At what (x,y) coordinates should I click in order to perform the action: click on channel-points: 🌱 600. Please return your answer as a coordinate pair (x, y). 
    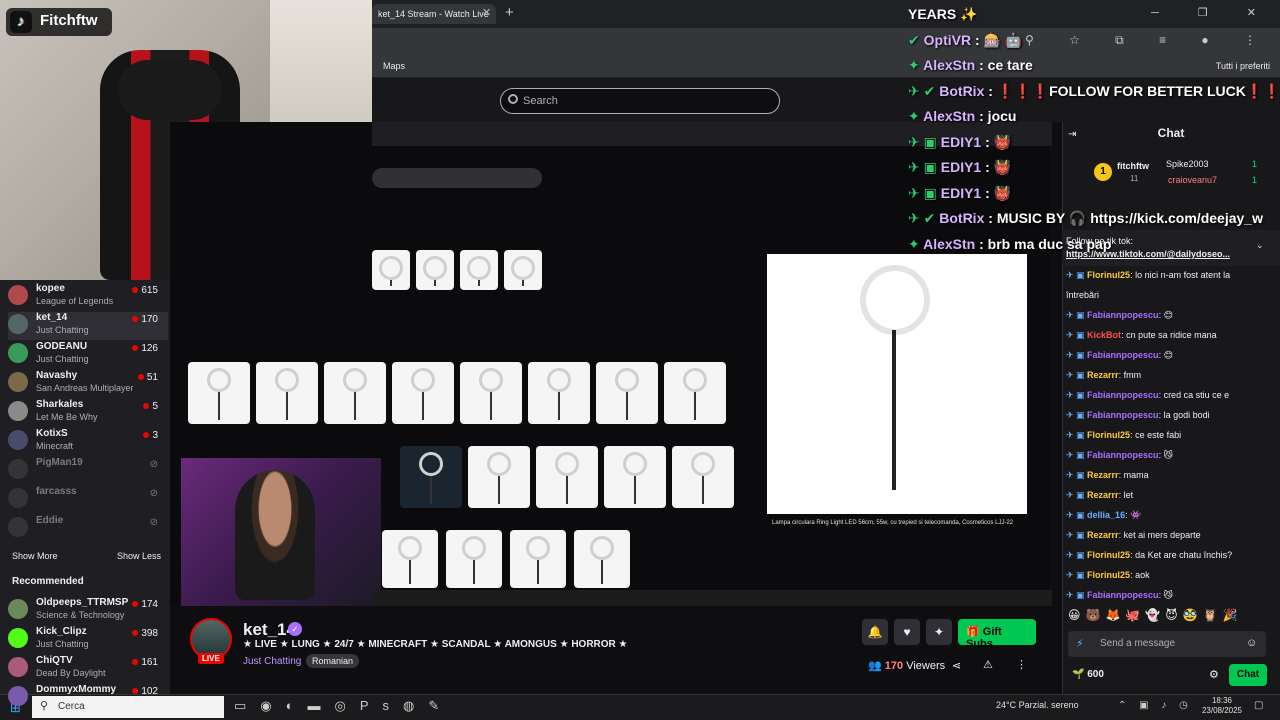
    Looking at the image, I should click on (1088, 674).